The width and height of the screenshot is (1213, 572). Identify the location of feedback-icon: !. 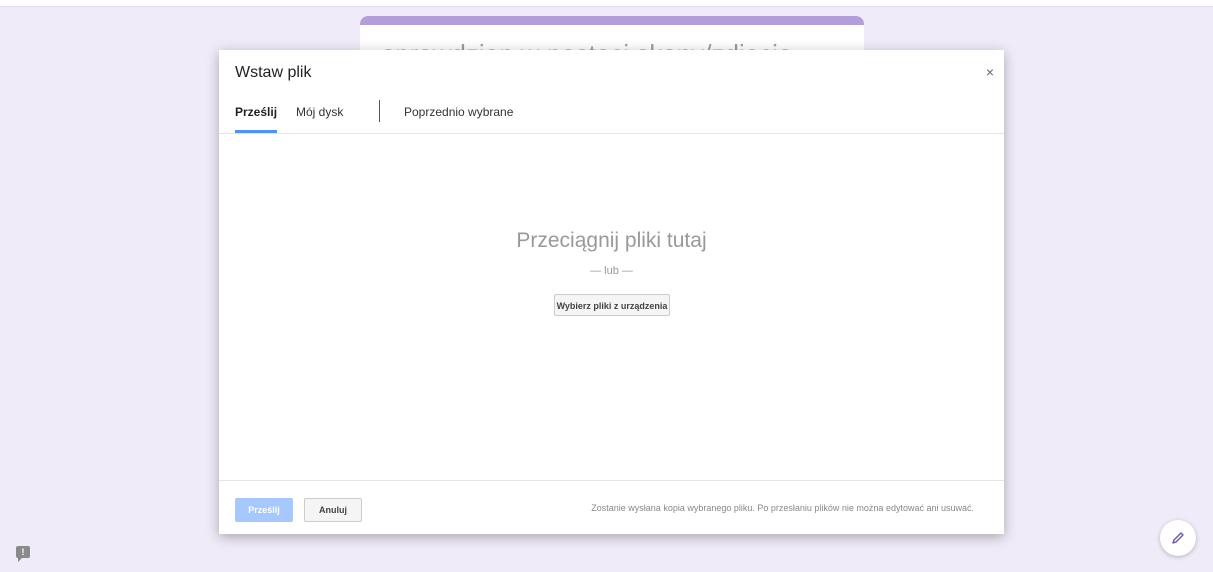
(23, 554).